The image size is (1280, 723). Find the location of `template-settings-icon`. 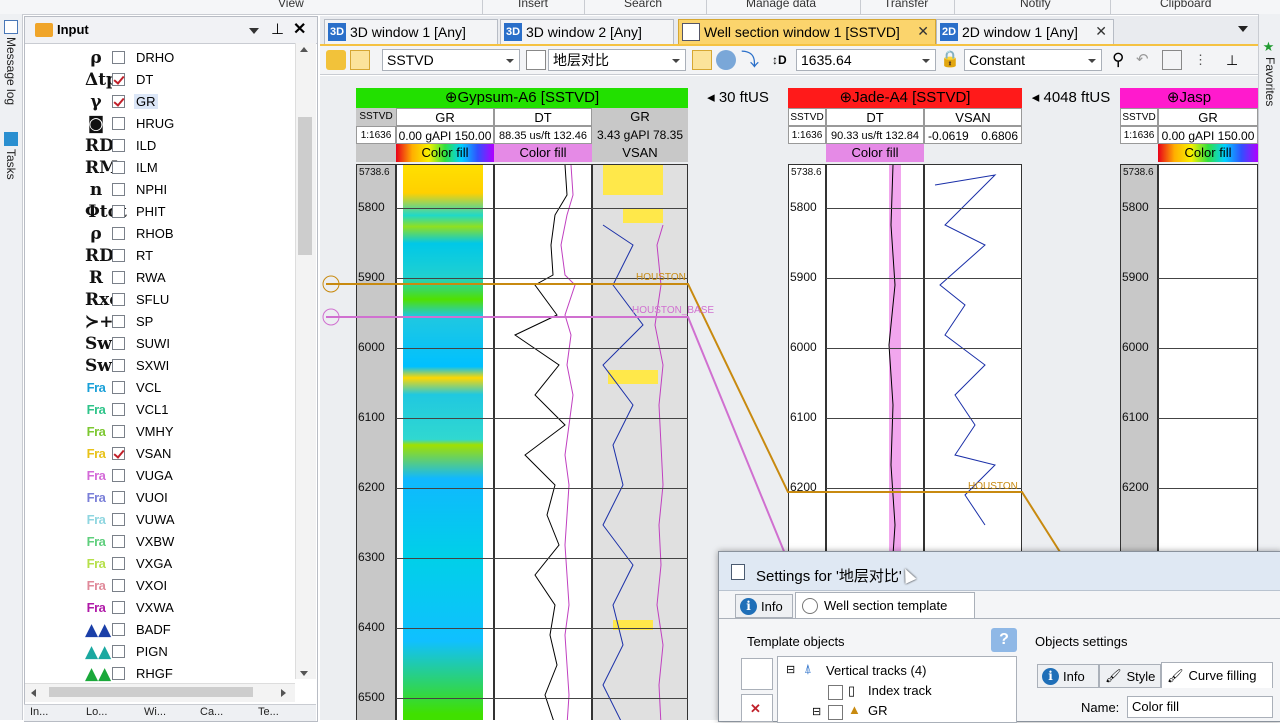

template-settings-icon is located at coordinates (702, 60).